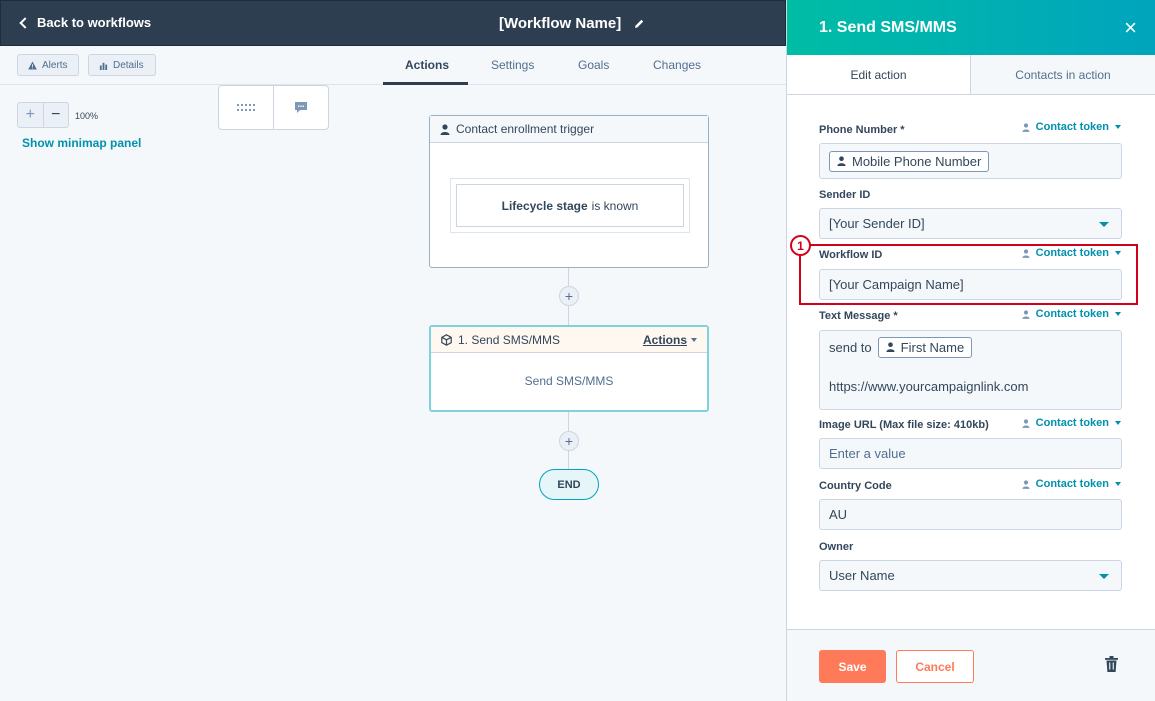  I want to click on country-code-value: AU, so click(838, 514).